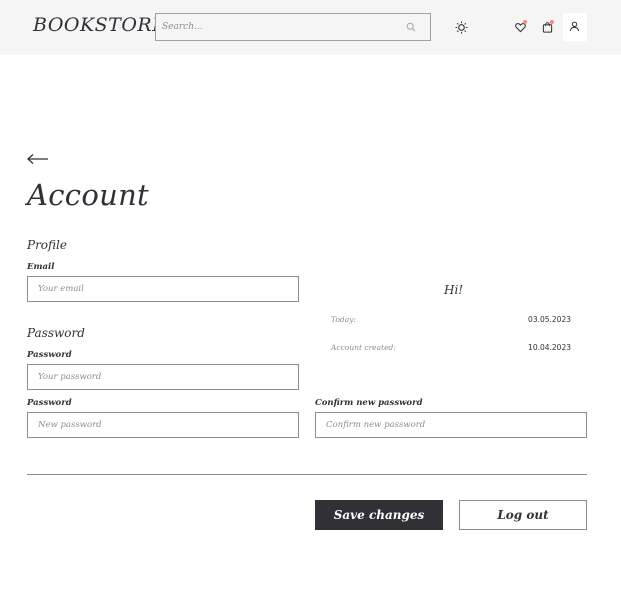 The width and height of the screenshot is (621, 602). Describe the element at coordinates (523, 515) in the screenshot. I see `log-out-button: Log out` at that location.